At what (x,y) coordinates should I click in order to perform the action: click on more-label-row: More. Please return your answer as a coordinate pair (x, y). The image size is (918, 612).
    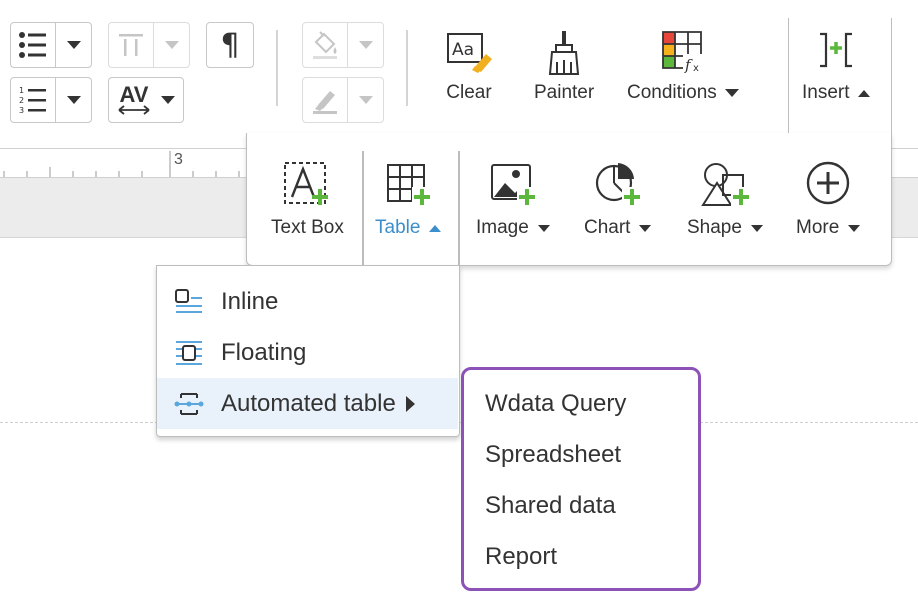
    Looking at the image, I should click on (828, 228).